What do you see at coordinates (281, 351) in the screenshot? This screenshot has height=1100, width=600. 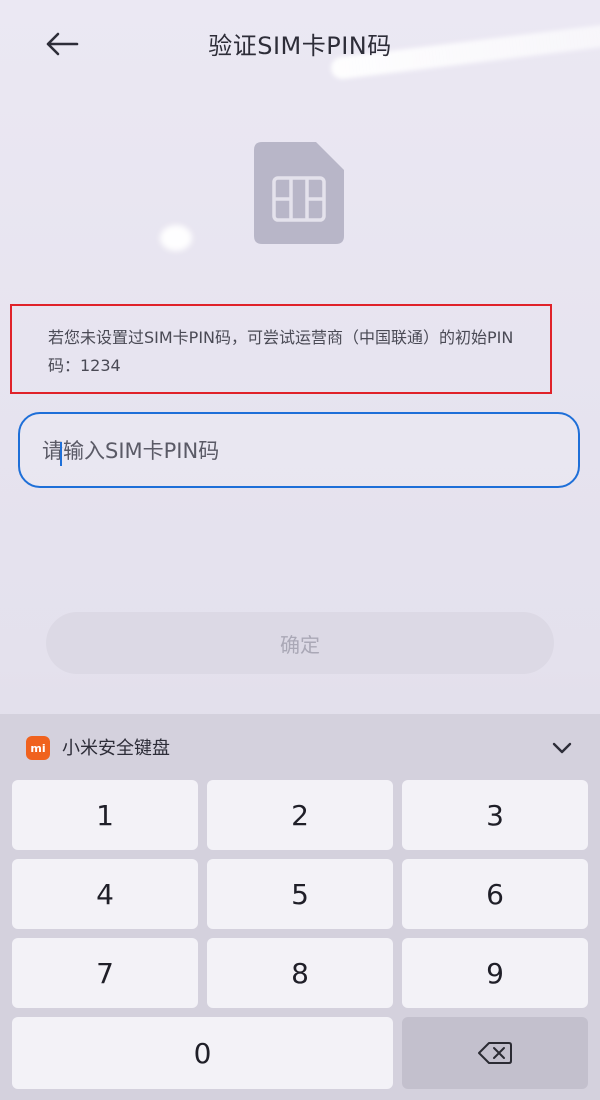 I see `notice-text: 若您未设置过SIM卡PIN码，可尝试运营商（中国联通）的初始PIN码：1234` at bounding box center [281, 351].